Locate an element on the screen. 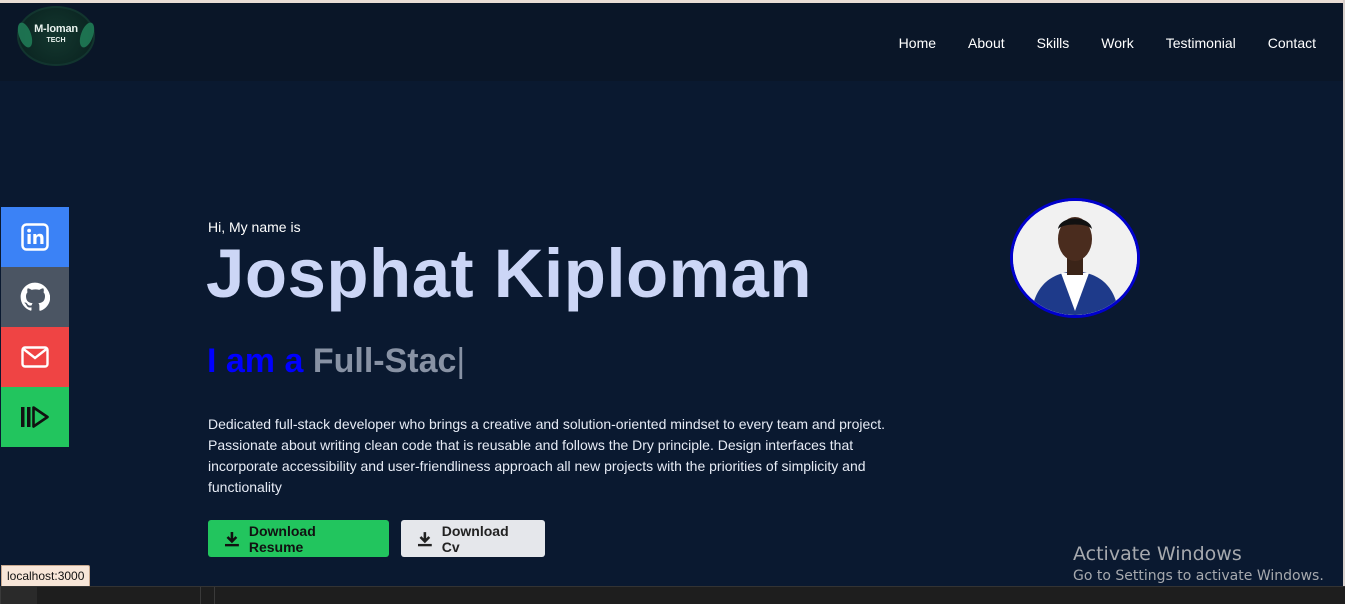  linkedin-icon is located at coordinates (35, 237).